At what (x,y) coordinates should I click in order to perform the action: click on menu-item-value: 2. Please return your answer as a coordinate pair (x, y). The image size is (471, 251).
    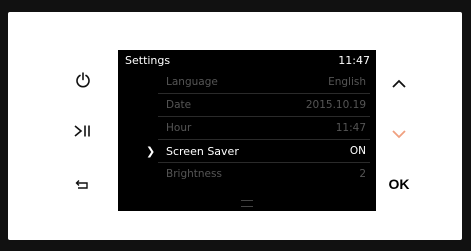
    Looking at the image, I should click on (362, 174).